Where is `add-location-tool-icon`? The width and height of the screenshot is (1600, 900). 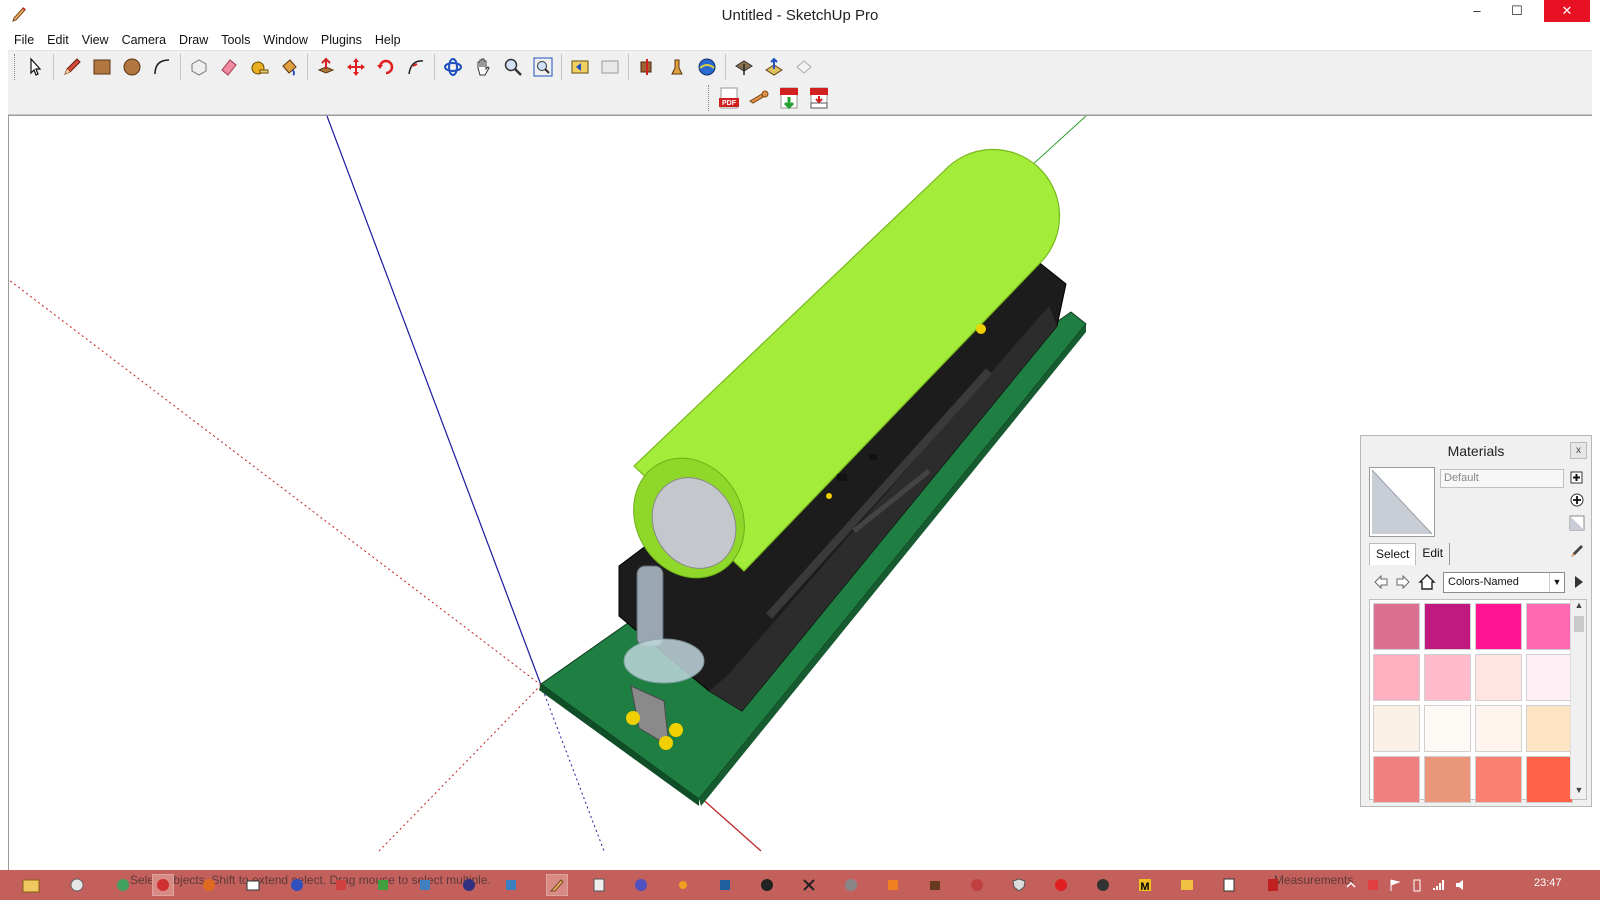
add-location-tool-icon is located at coordinates (744, 67).